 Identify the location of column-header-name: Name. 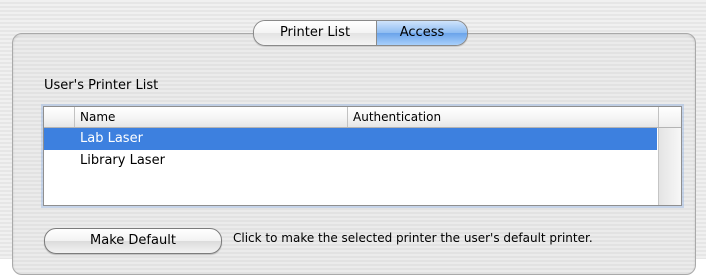
(97, 117).